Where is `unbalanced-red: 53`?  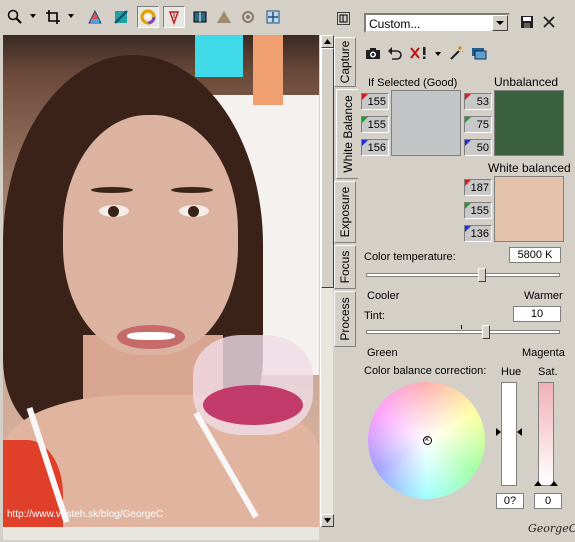
unbalanced-red: 53 is located at coordinates (478, 101).